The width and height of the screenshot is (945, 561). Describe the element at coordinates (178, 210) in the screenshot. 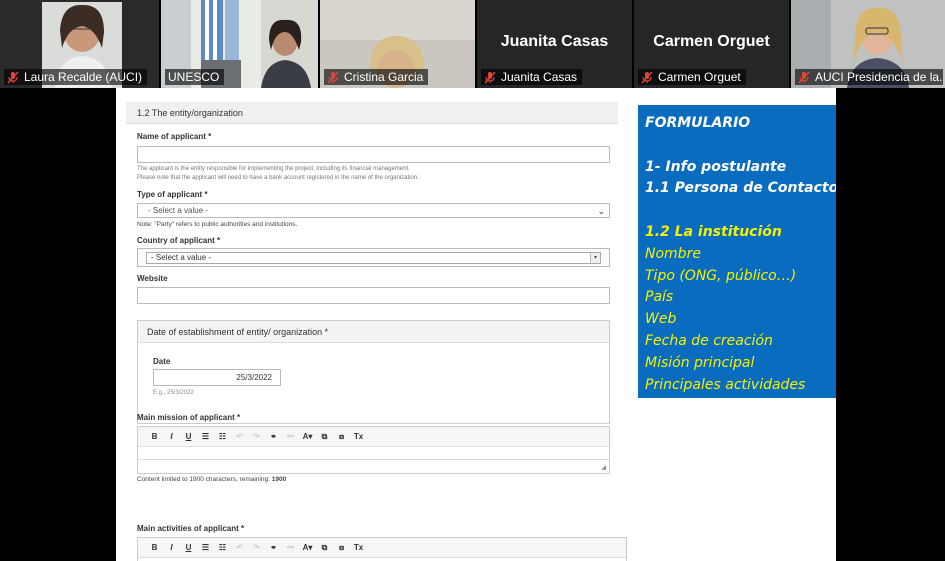

I see `type-selected-value: - Select a value -` at that location.